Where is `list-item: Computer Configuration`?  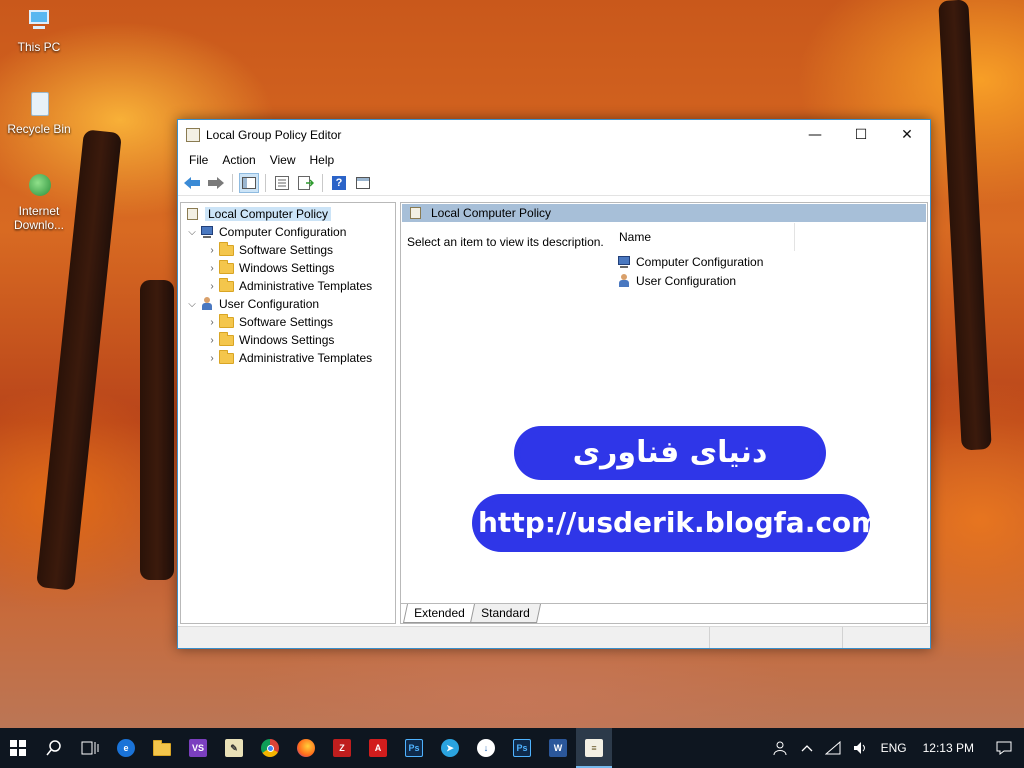 list-item: Computer Configuration is located at coordinates (690, 262).